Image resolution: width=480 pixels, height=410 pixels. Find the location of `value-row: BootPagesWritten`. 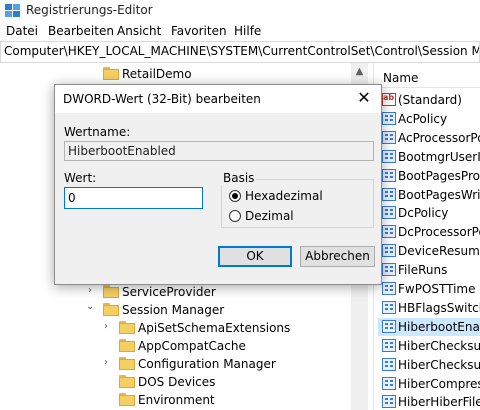

value-row: BootPagesWritten is located at coordinates (429, 195).